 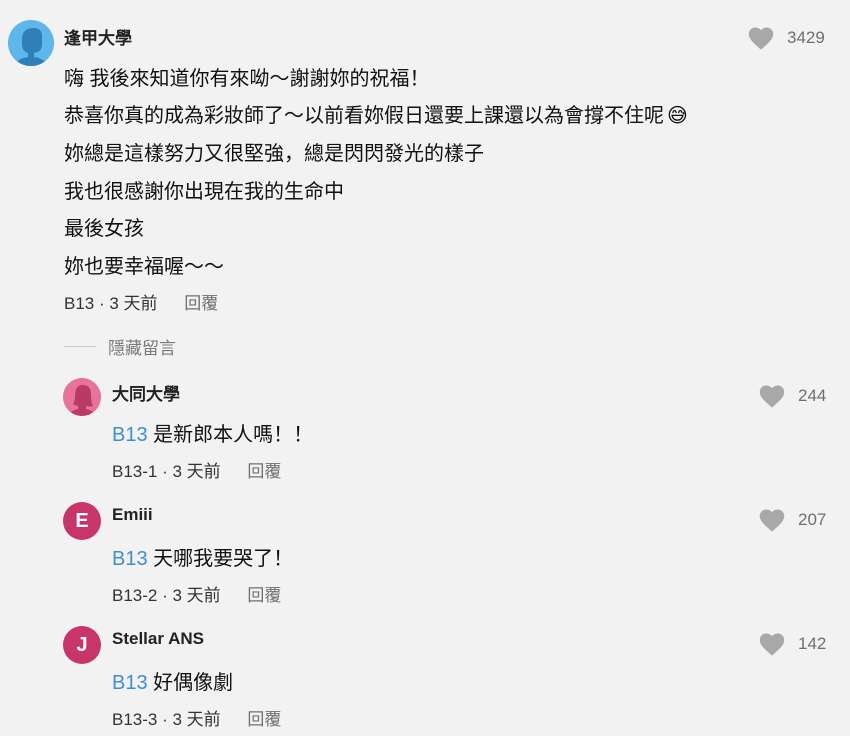 What do you see at coordinates (247, 79) in the screenshot?
I see `comment-text-line: 嗨 我後來知道你有來呦～謝謝妳的祝福！` at bounding box center [247, 79].